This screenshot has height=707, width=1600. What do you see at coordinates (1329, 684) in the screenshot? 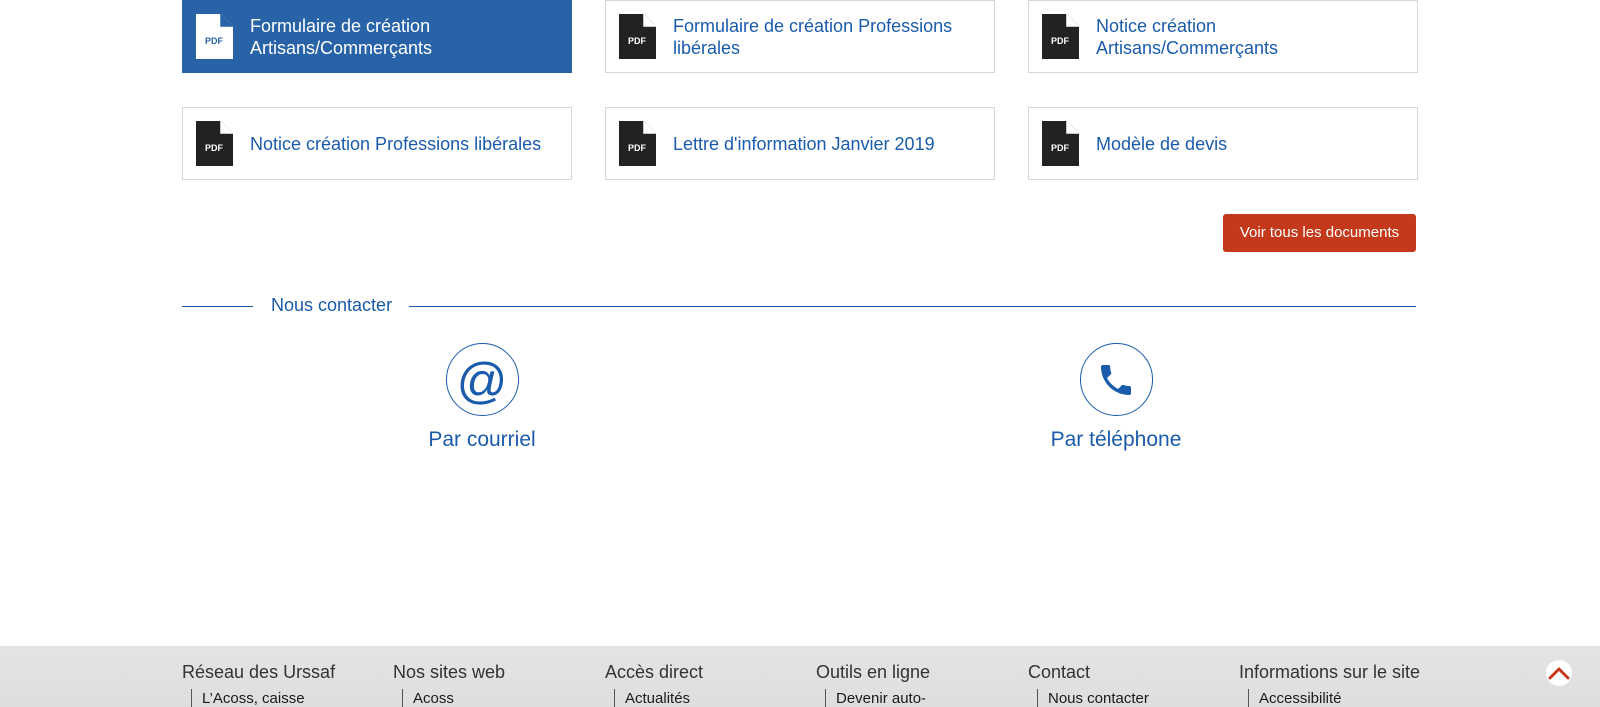
I see `footer-column-site-info: Informations sur le site Accessibilité` at bounding box center [1329, 684].